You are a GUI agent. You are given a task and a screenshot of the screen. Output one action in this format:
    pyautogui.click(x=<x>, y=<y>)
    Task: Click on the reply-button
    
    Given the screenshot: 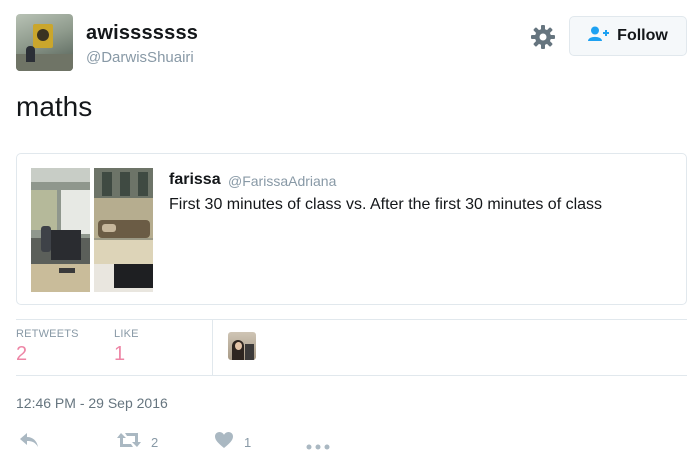 What is the action you would take?
    pyautogui.click(x=29, y=442)
    